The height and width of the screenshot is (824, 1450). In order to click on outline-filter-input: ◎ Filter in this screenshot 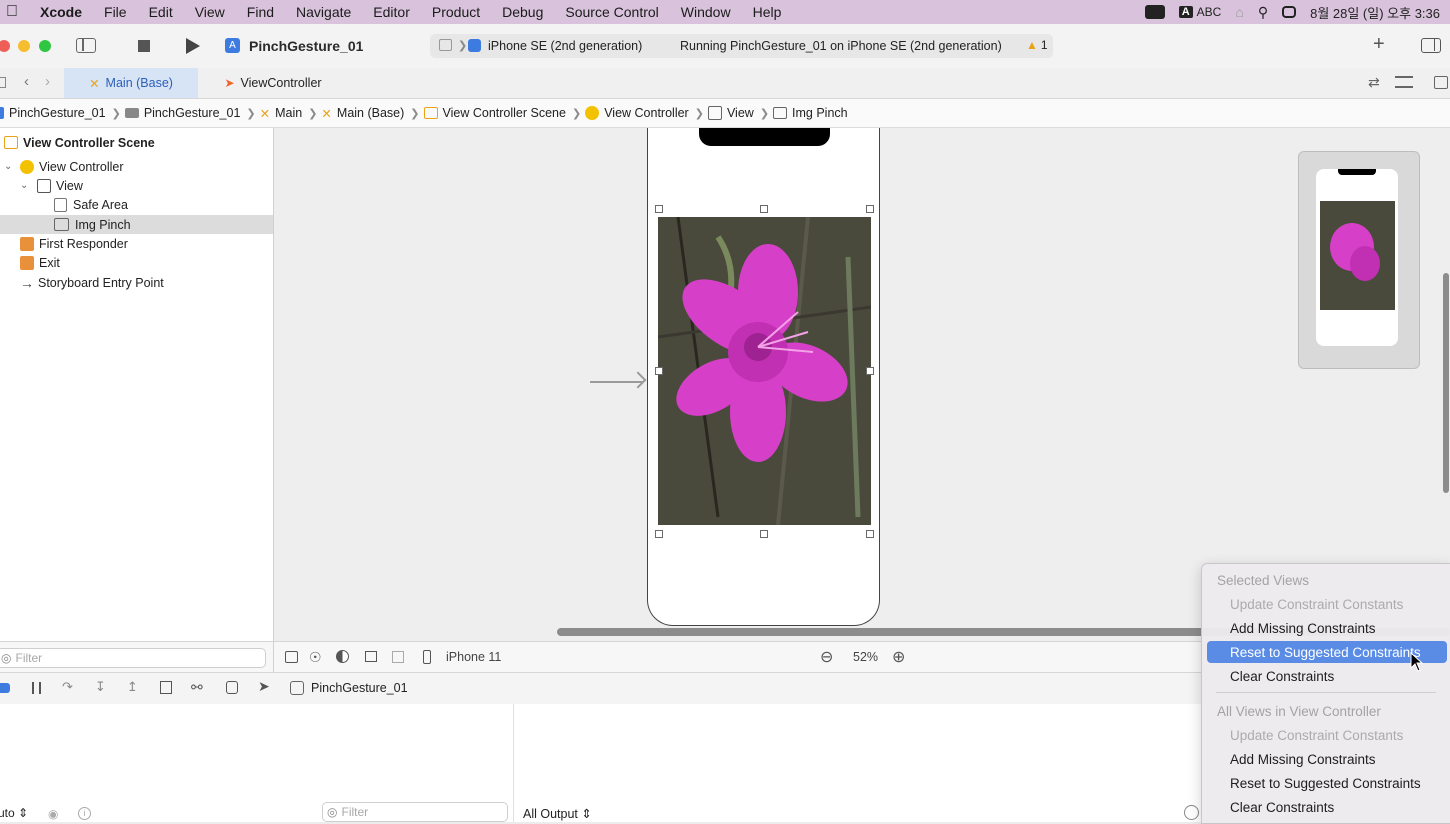, I will do `click(133, 658)`.